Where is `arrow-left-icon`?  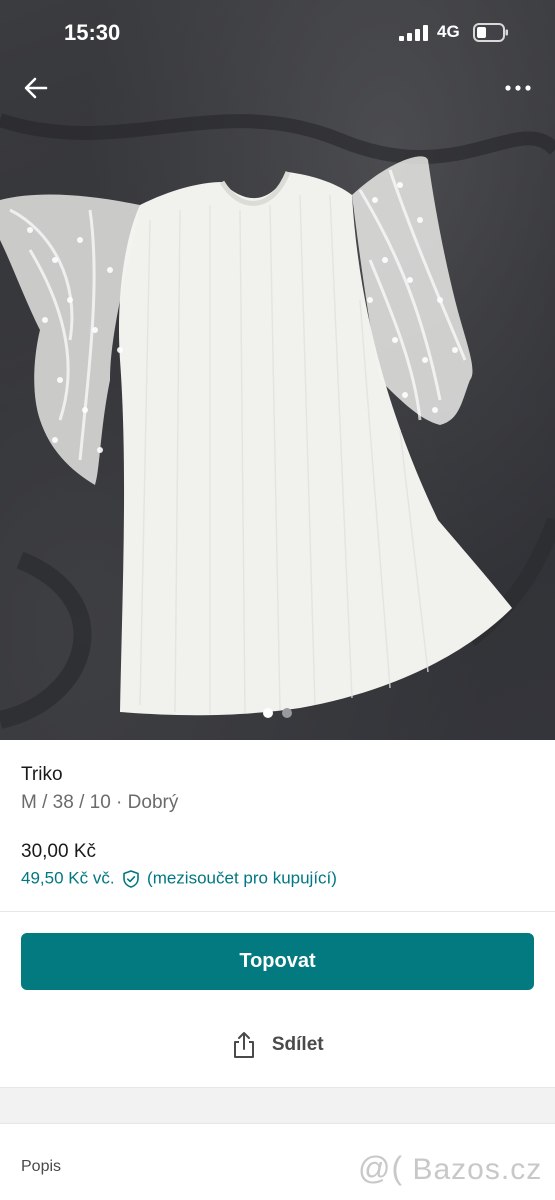 arrow-left-icon is located at coordinates (36, 88).